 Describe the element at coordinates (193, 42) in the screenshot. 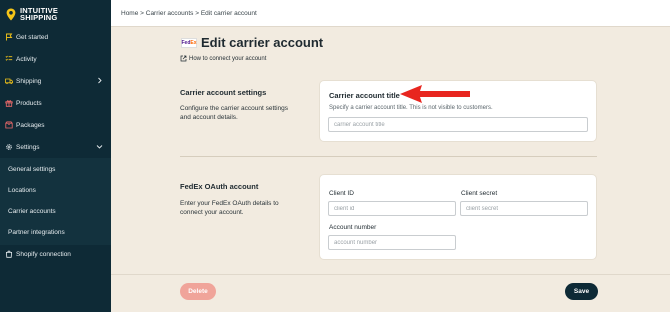

I see `fedex-logo-ex: Ex` at that location.